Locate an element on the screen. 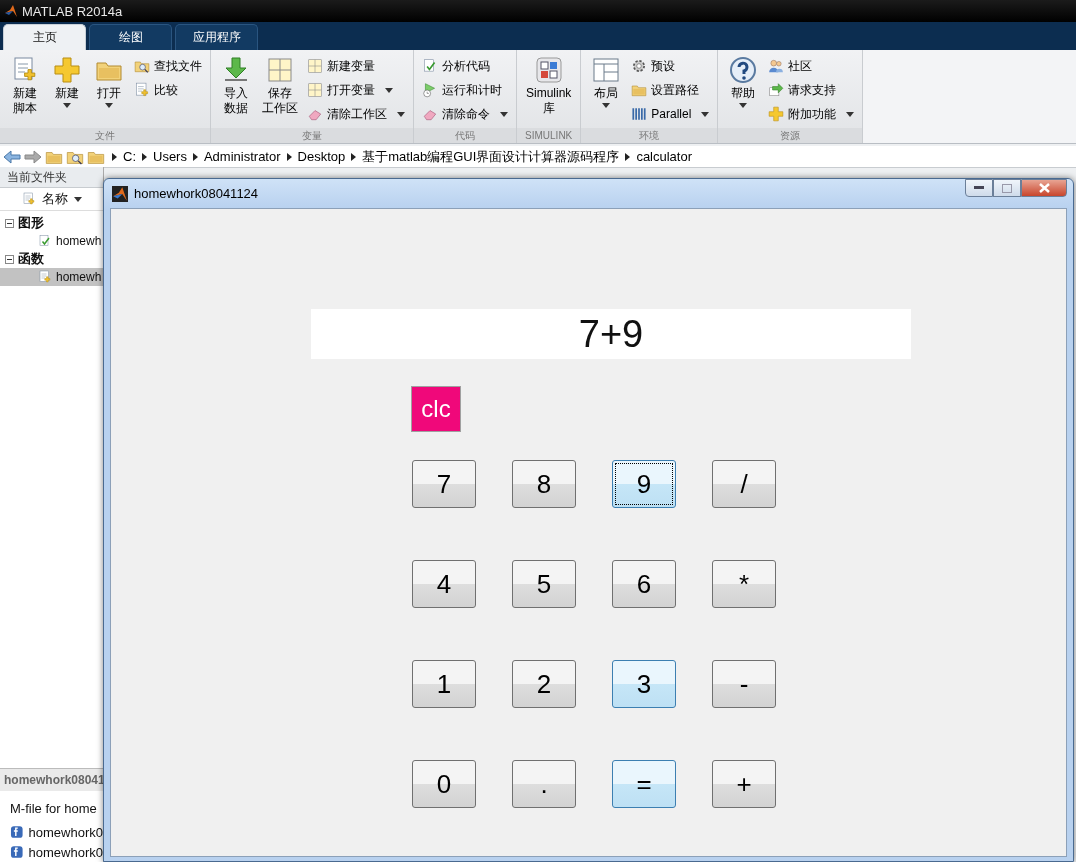  keypad-button: 0 is located at coordinates (444, 784).